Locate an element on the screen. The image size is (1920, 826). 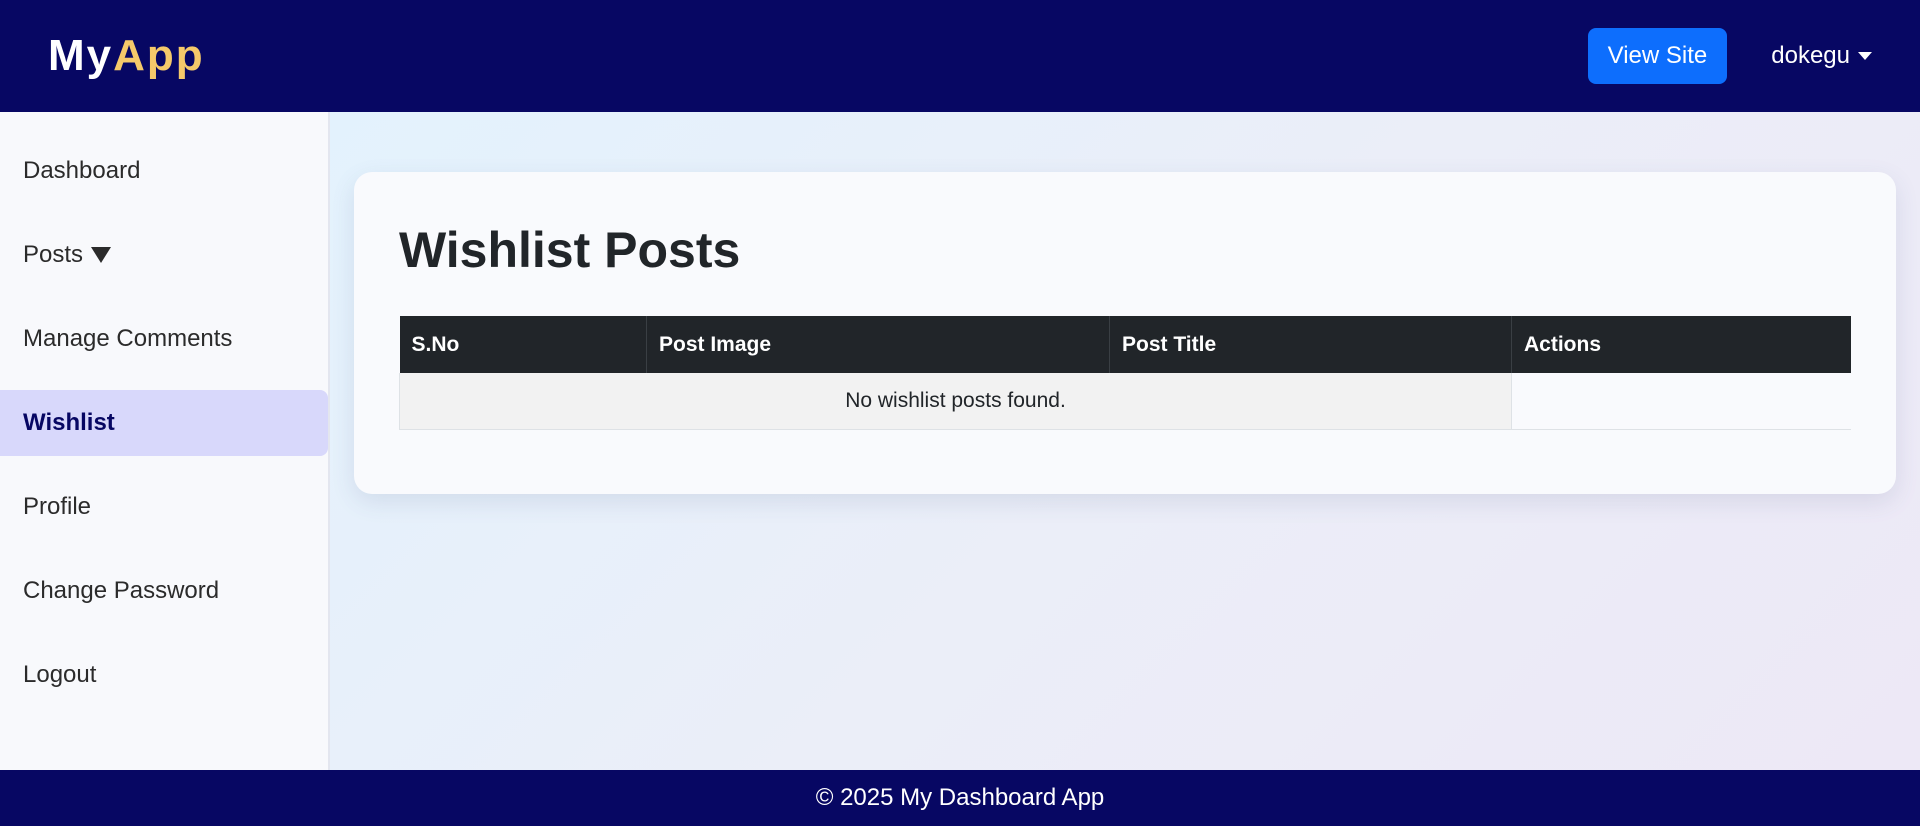
app-logo: MyApp is located at coordinates (126, 56).